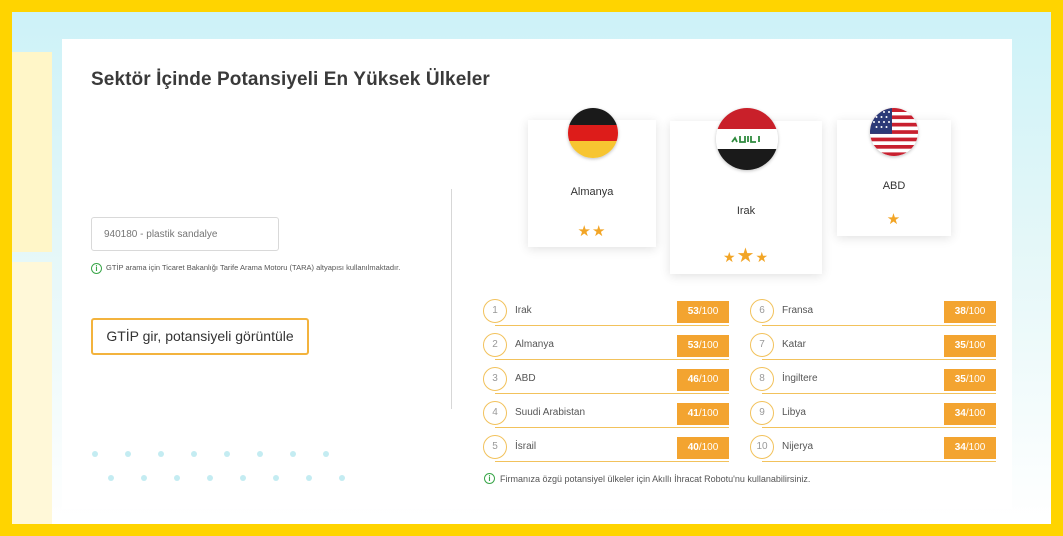 This screenshot has width=1063, height=536. Describe the element at coordinates (894, 132) in the screenshot. I see `usa-flag-icon` at that location.